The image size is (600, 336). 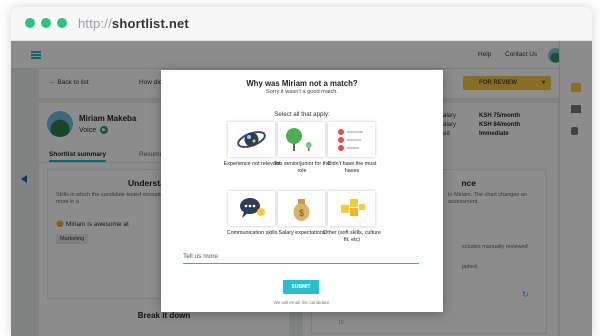 I want to click on option-label: Didn't have the must haves, so click(x=352, y=167).